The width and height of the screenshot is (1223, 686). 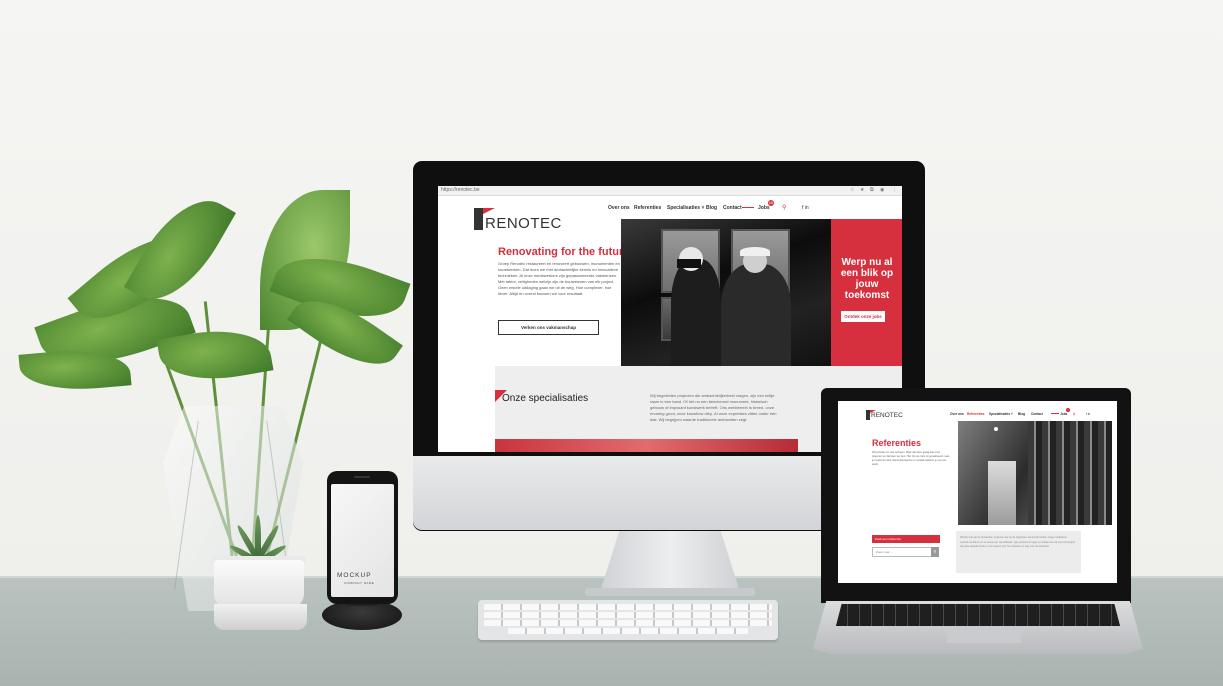 I want to click on imac-stand-base, so click(x=670, y=592).